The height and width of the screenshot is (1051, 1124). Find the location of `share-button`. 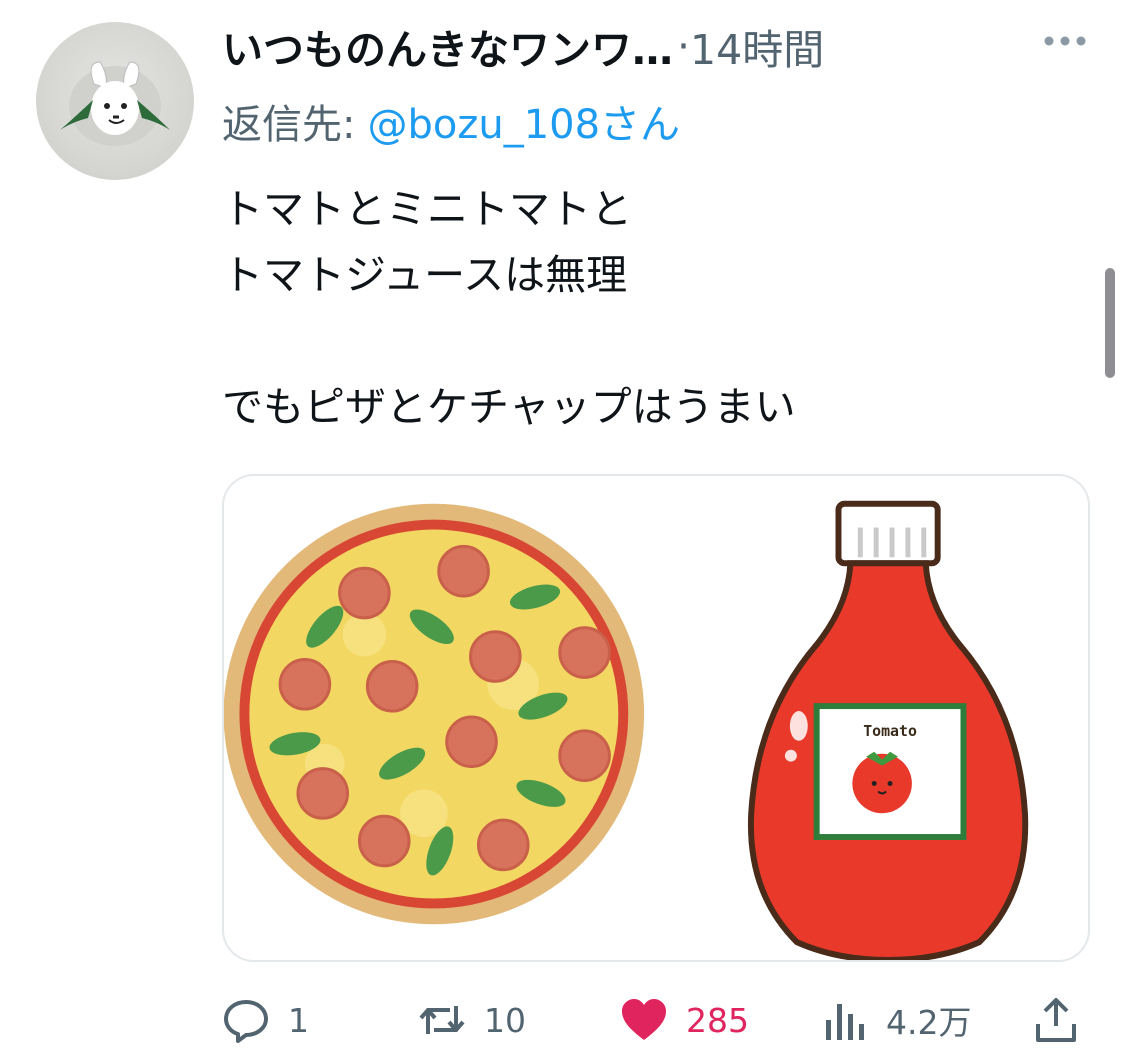

share-button is located at coordinates (1056, 1020).